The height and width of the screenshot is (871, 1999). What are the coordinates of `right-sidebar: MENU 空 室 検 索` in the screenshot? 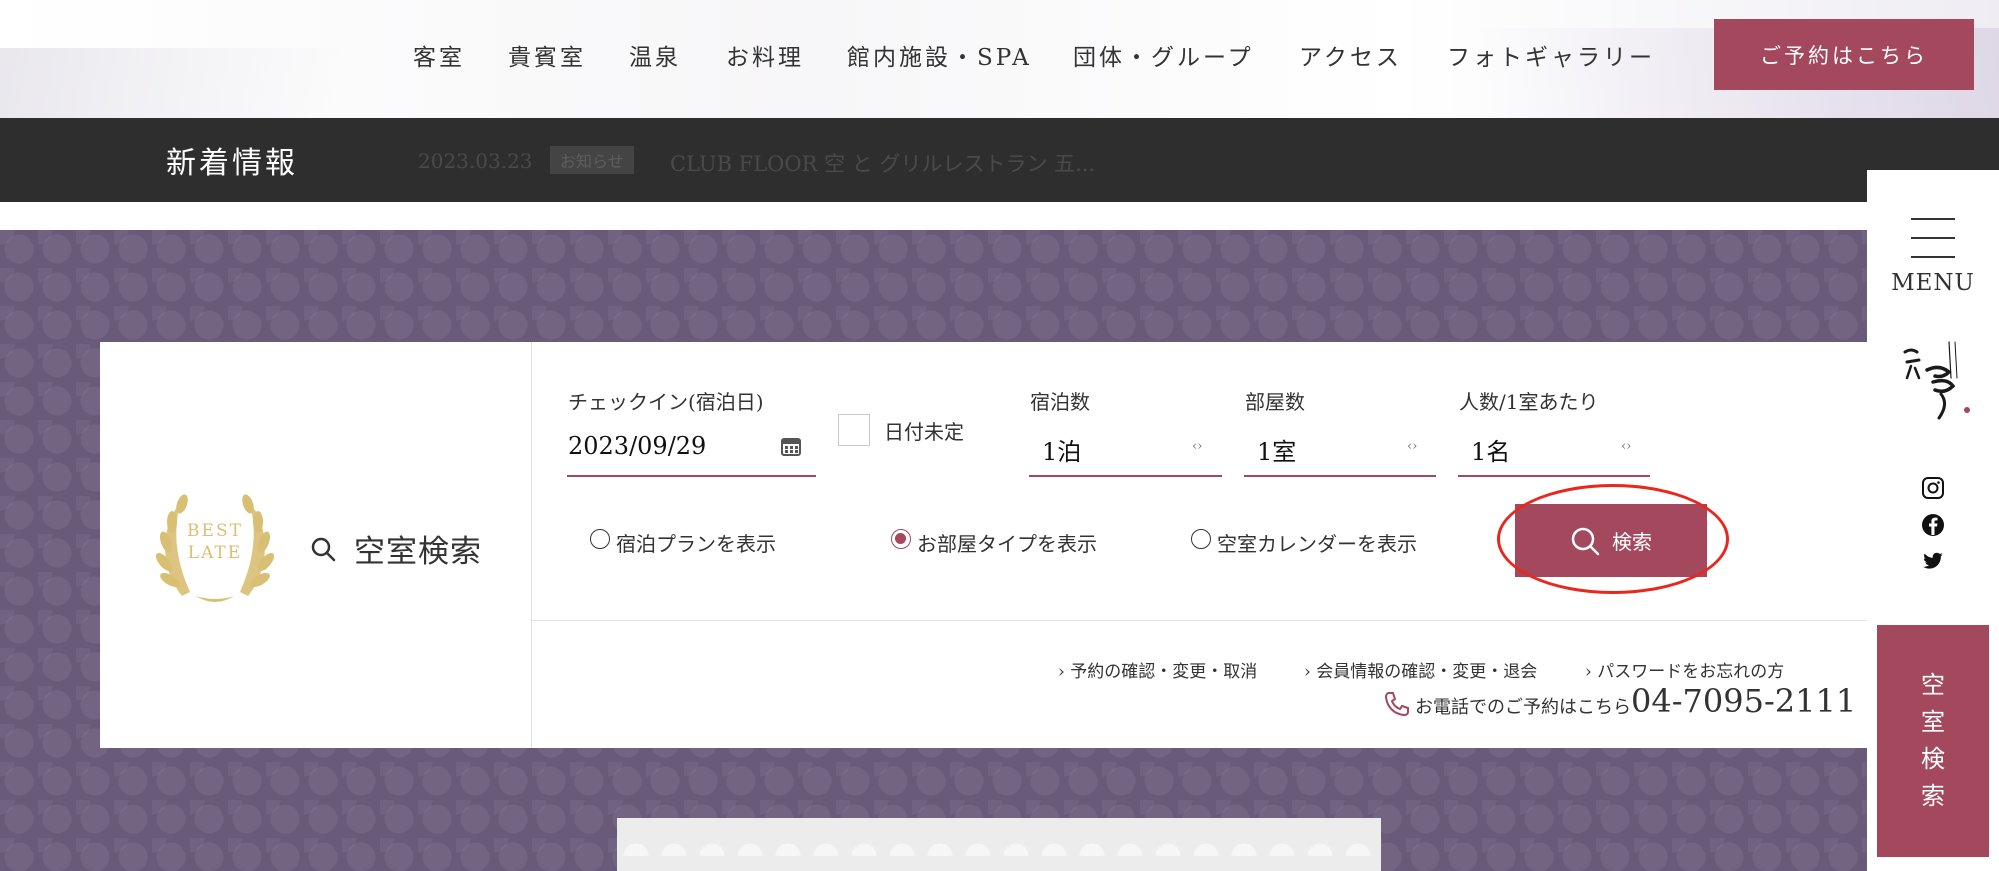 It's located at (1933, 520).